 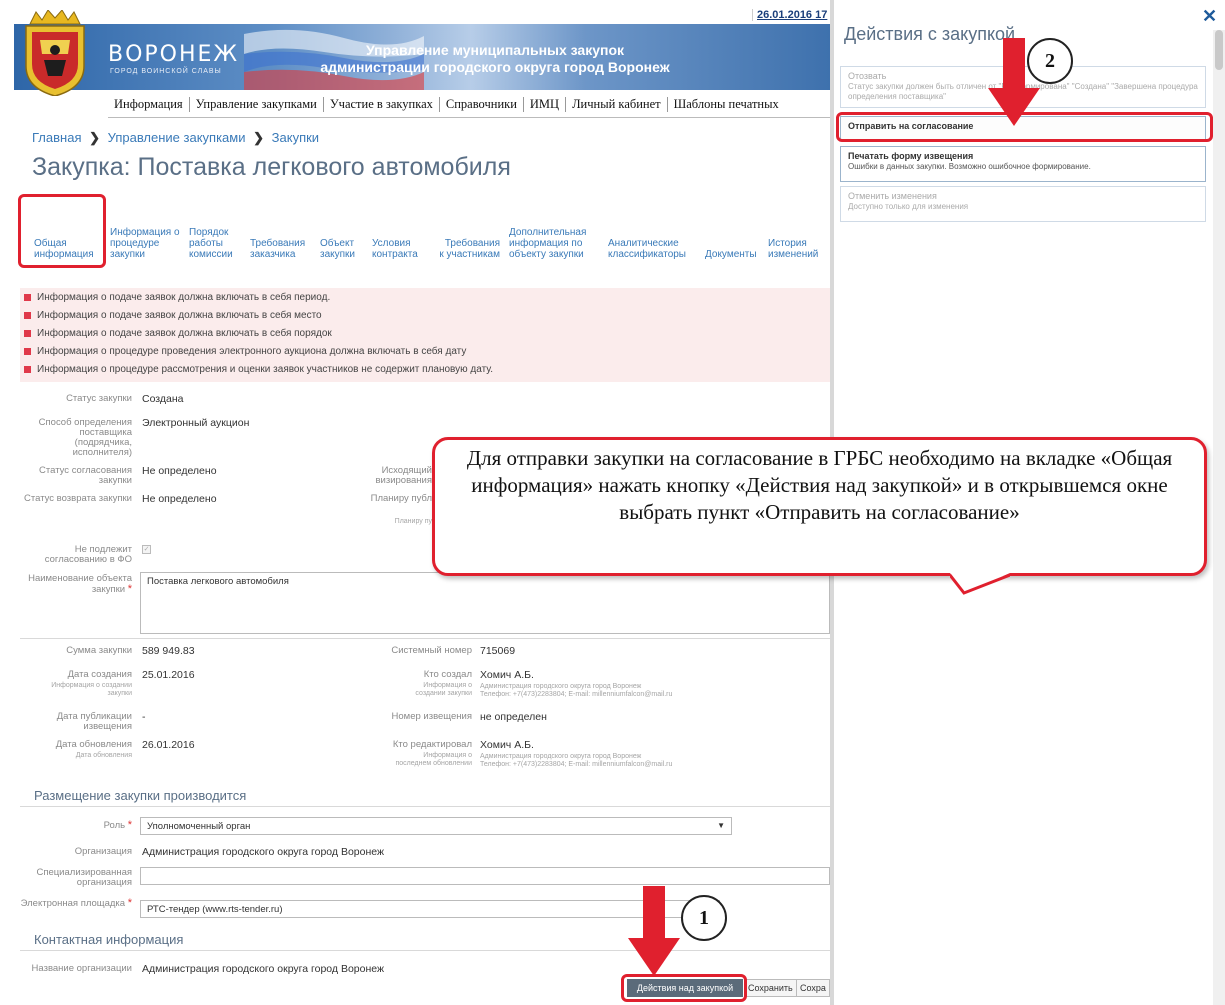 What do you see at coordinates (168, 651) in the screenshot?
I see `sum-value: 589 949.83` at bounding box center [168, 651].